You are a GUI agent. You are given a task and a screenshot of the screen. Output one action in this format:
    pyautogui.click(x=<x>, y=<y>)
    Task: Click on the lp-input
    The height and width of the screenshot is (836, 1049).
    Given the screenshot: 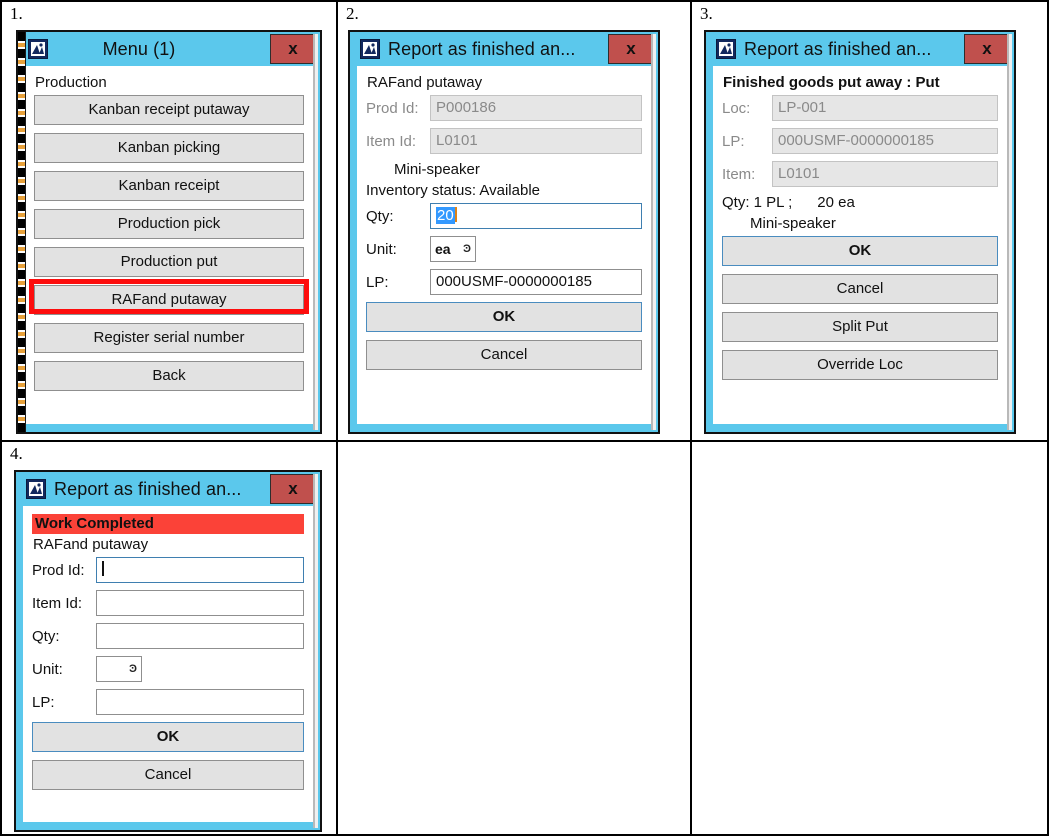 What is the action you would take?
    pyautogui.click(x=200, y=702)
    